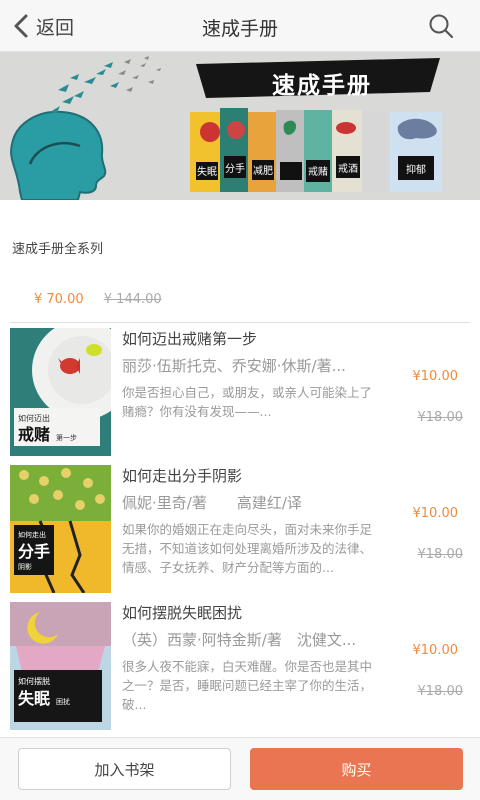  Describe the element at coordinates (60, 392) in the screenshot. I see `book-cover: 如何迈出 戒赌 第一步` at that location.